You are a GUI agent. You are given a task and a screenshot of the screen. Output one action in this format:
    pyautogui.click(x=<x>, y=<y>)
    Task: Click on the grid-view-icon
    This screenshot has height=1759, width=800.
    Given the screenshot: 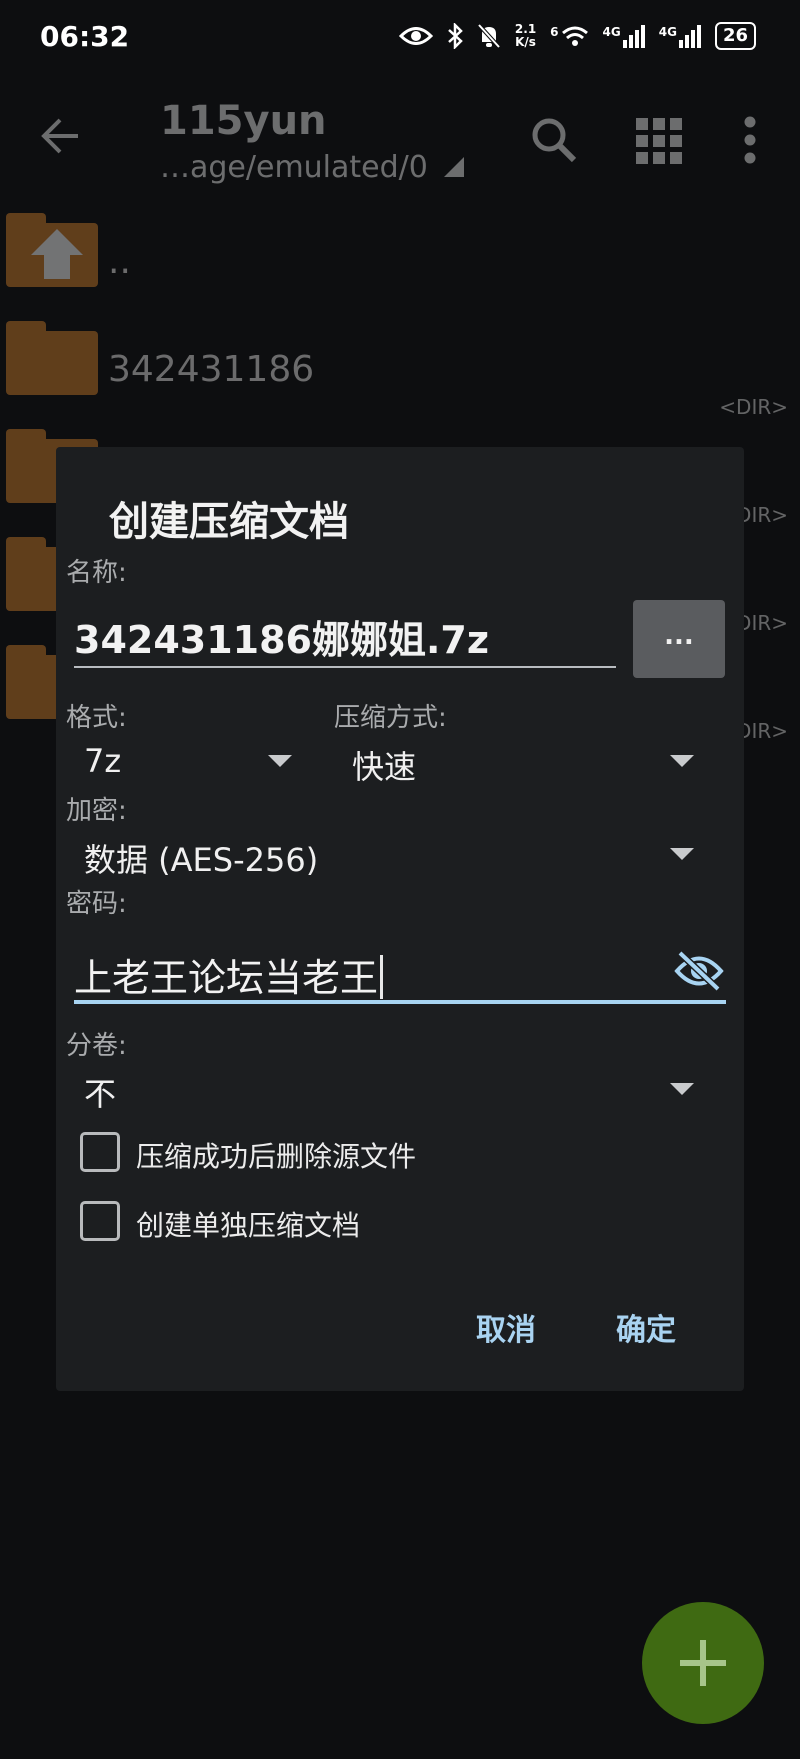 What is the action you would take?
    pyautogui.click(x=659, y=141)
    